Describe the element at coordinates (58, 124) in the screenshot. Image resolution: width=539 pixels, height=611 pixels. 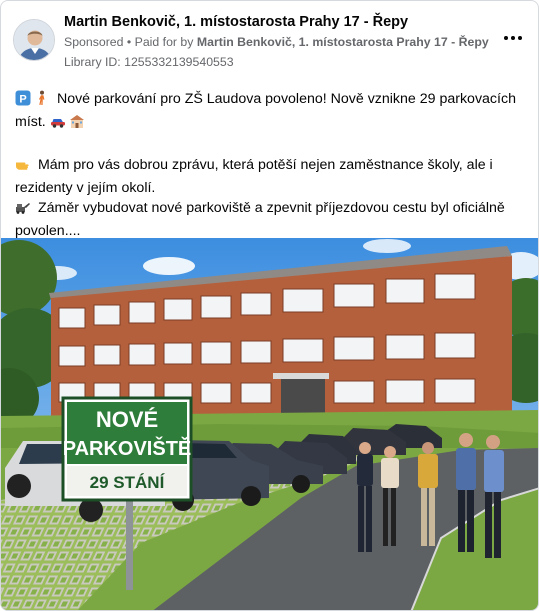
I see `car-icon` at that location.